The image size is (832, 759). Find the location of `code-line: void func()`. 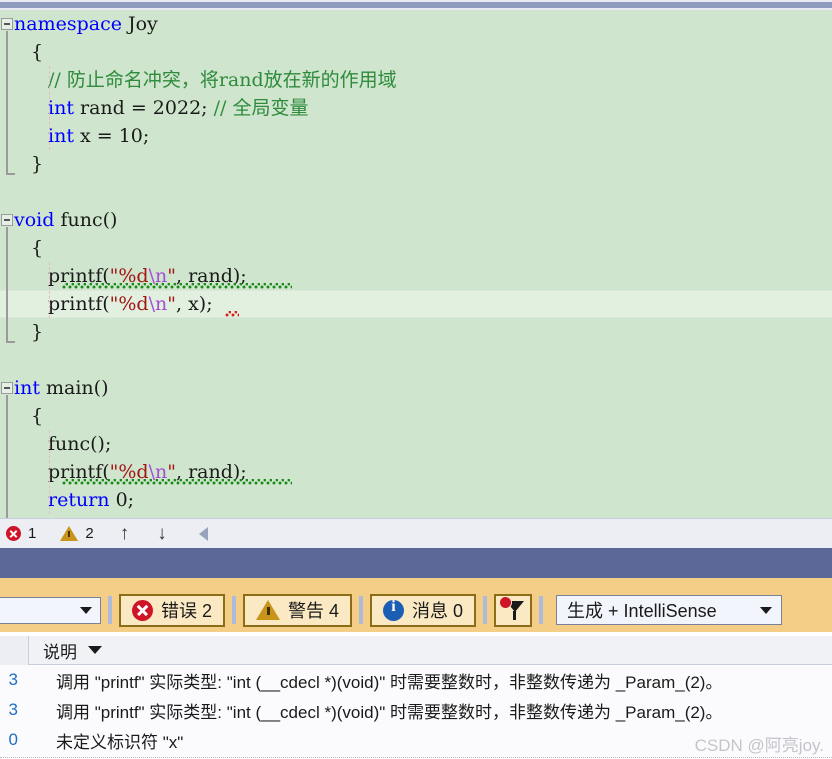

code-line: void func() is located at coordinates (198, 220).